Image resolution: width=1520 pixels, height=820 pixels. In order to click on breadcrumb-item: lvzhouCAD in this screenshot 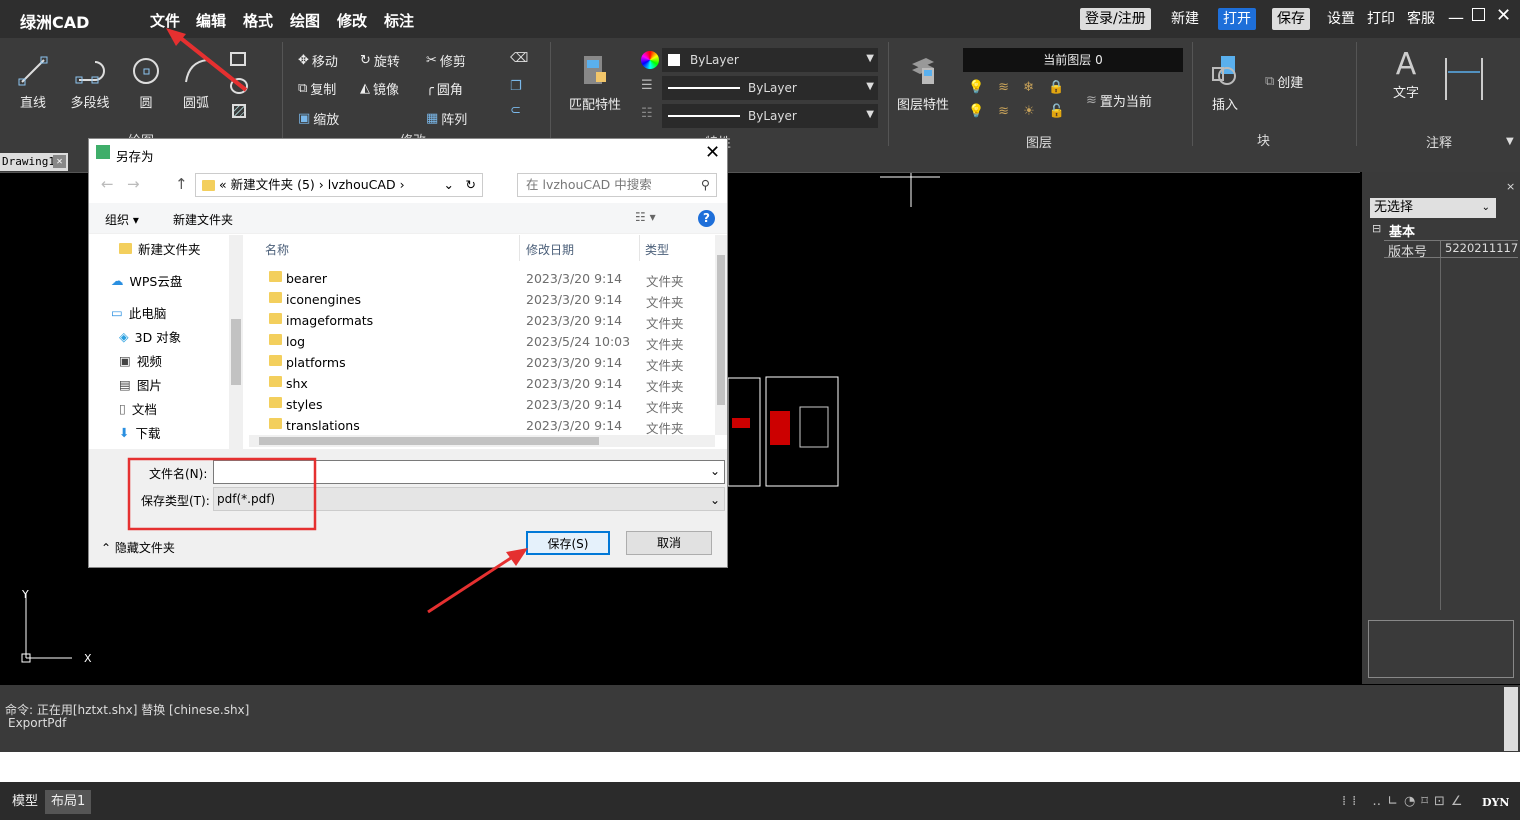, I will do `click(362, 184)`.